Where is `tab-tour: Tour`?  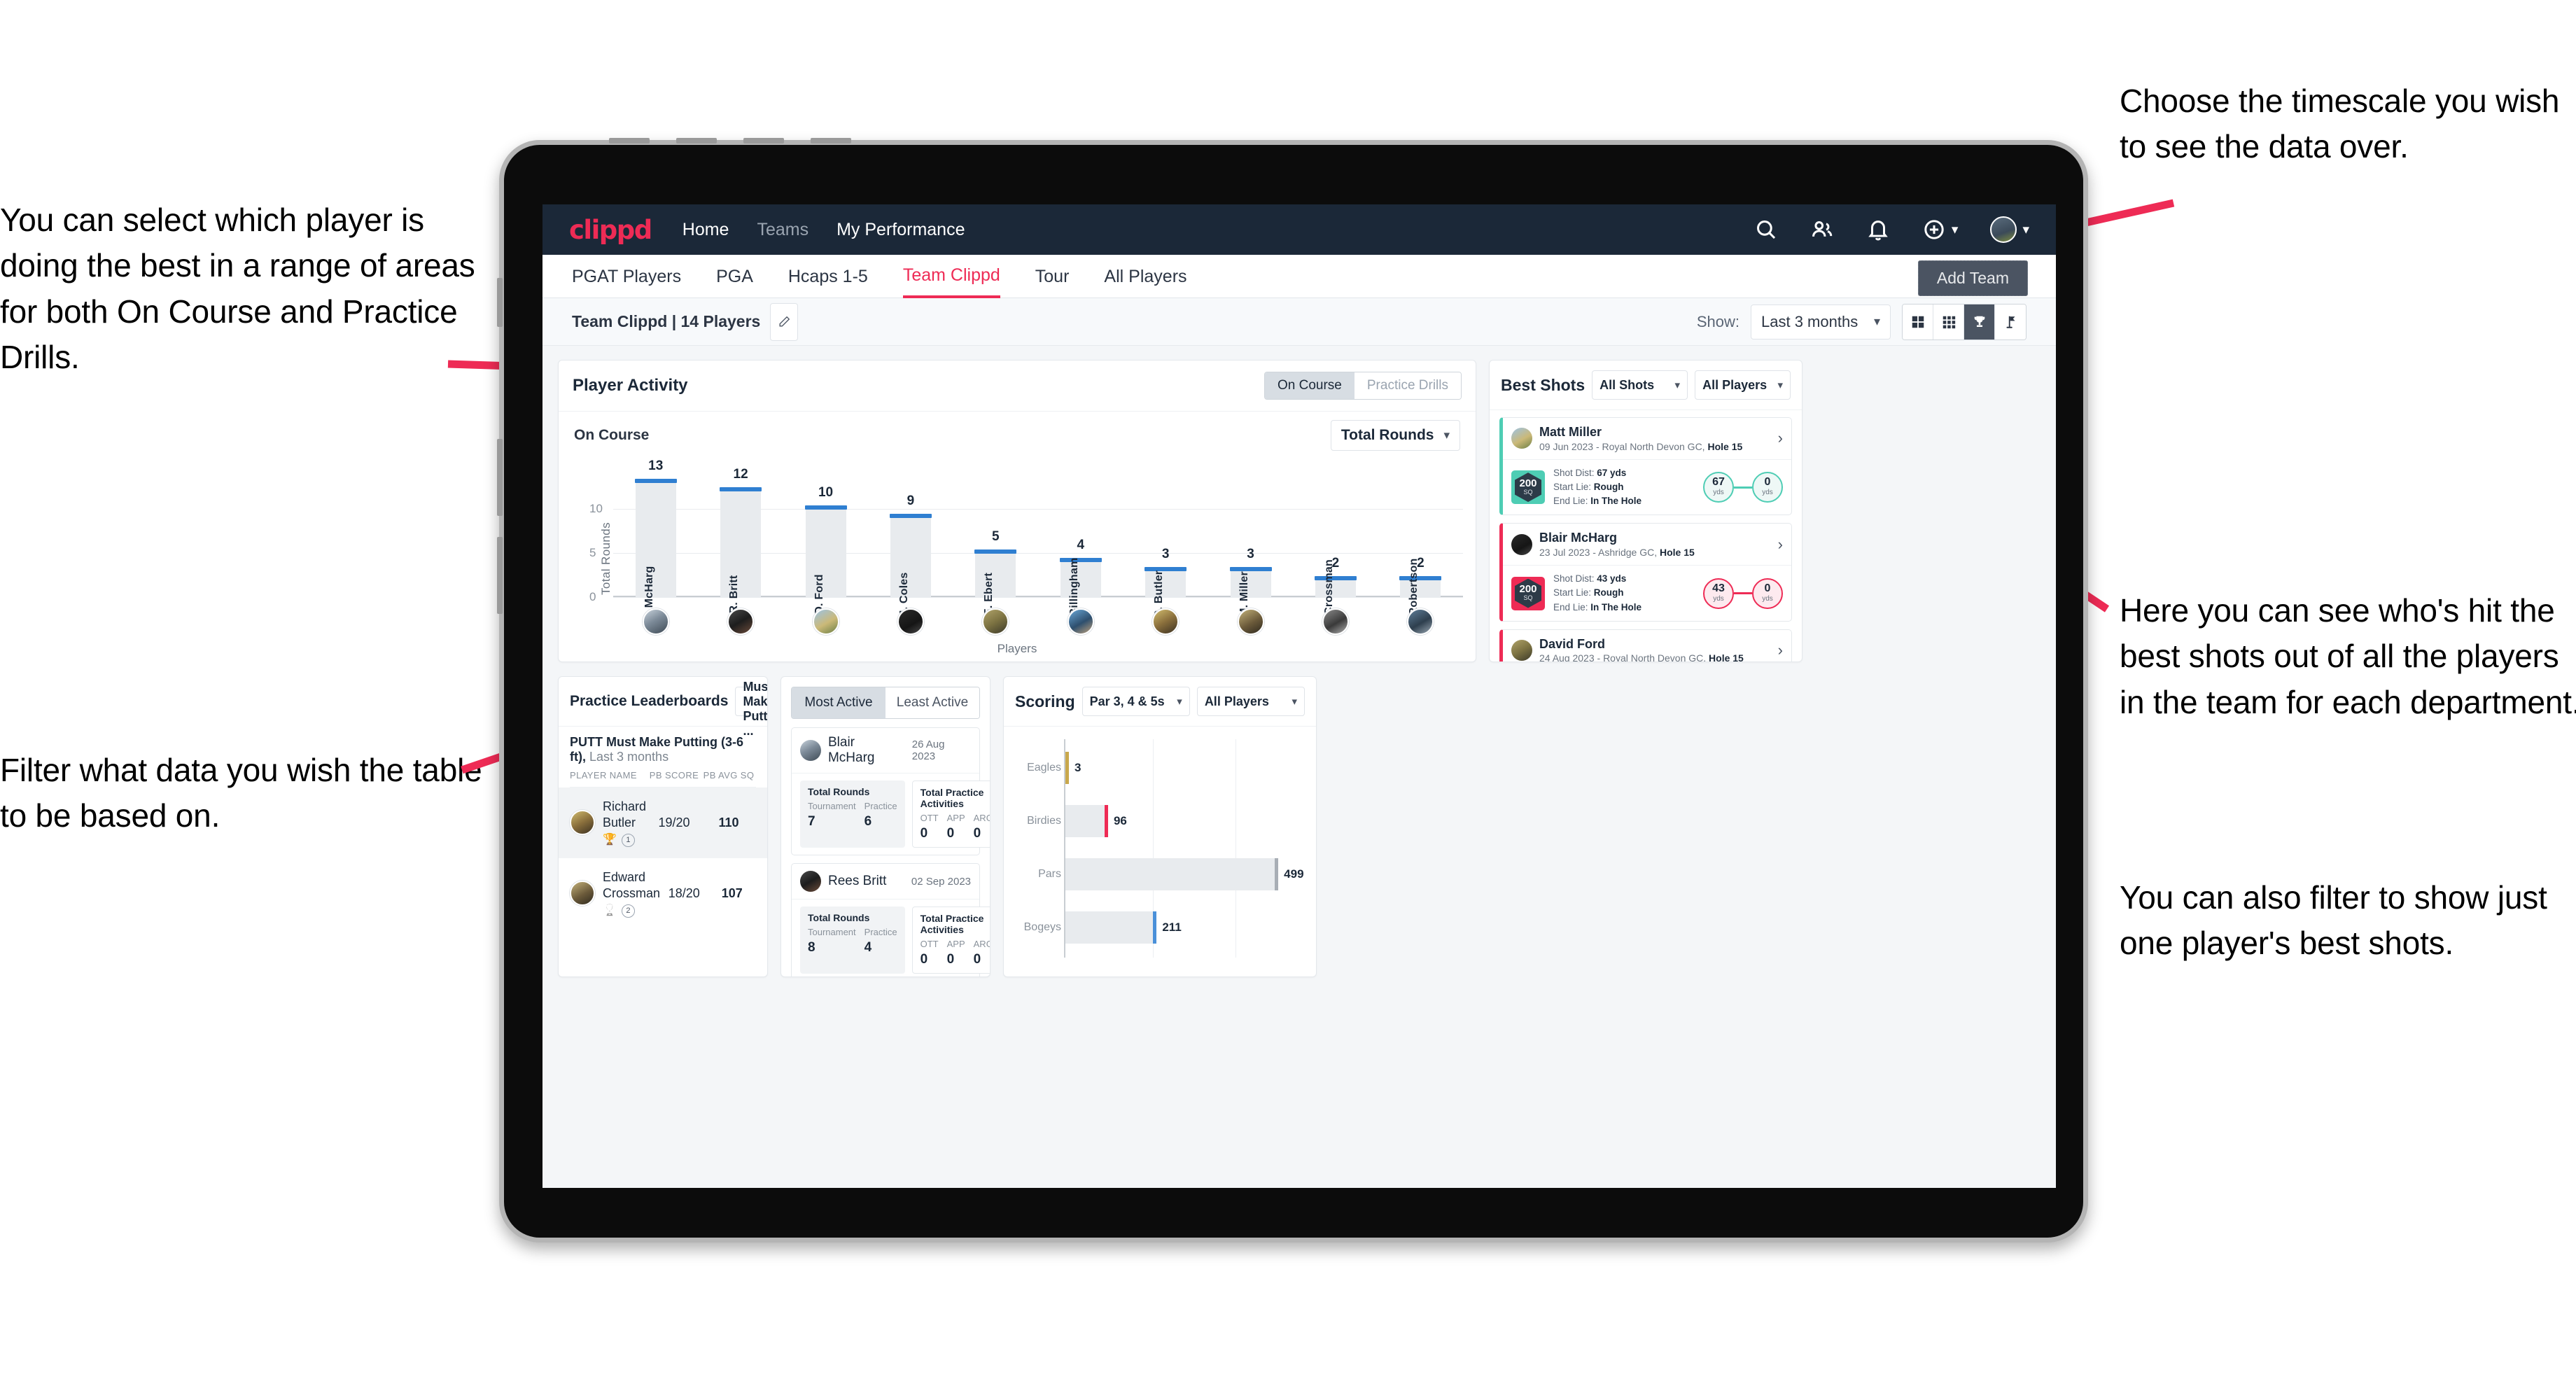 tab-tour: Tour is located at coordinates (1052, 276).